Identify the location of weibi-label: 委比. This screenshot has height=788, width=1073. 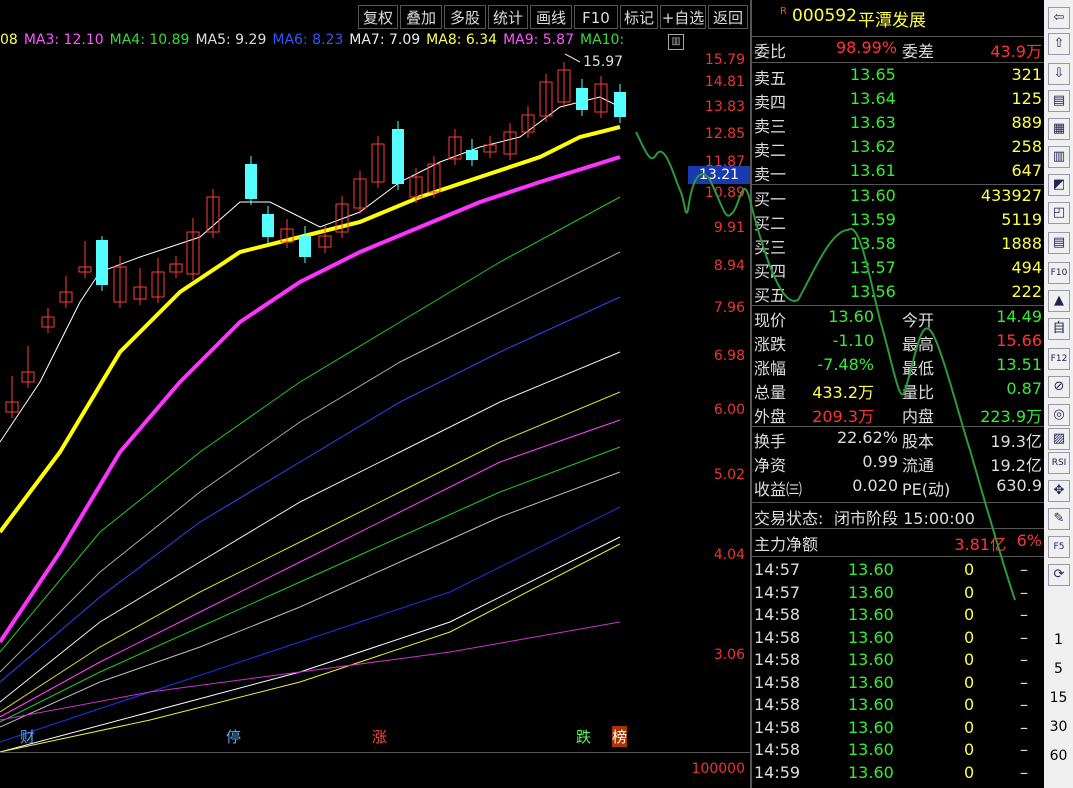
(770, 51).